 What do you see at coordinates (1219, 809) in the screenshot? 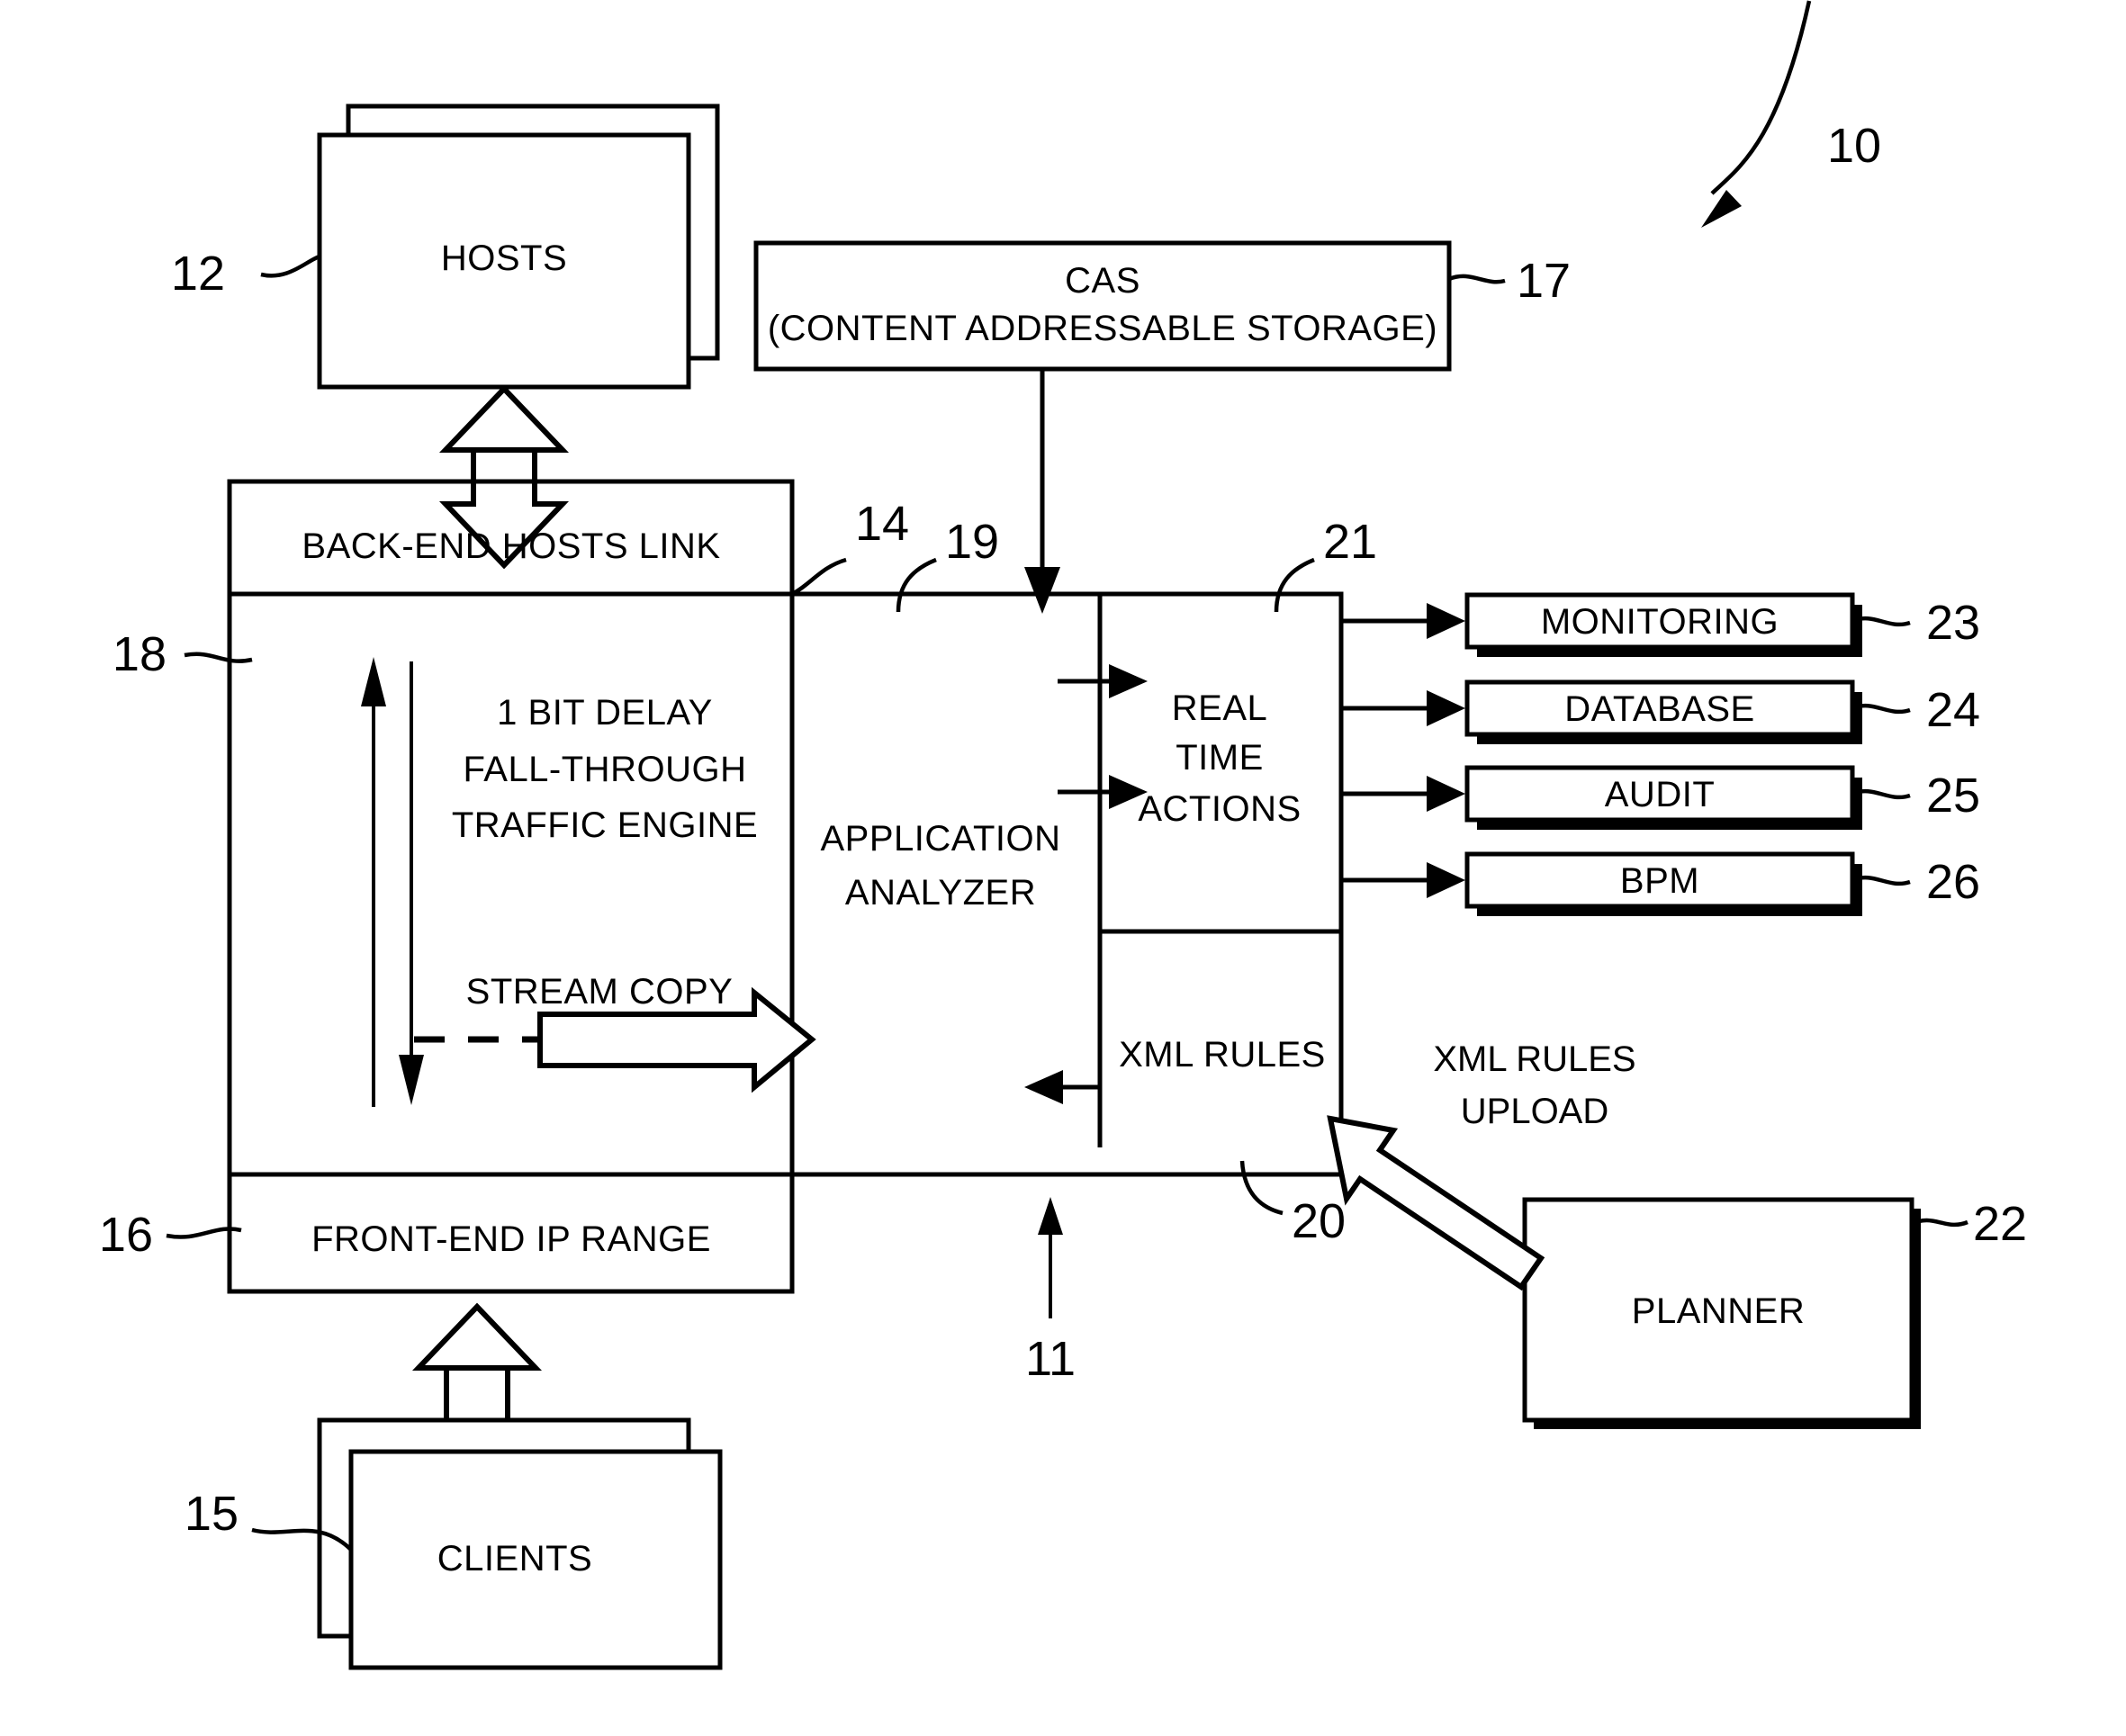
I see `real-time-actions-line3: ACTIONS` at bounding box center [1219, 809].